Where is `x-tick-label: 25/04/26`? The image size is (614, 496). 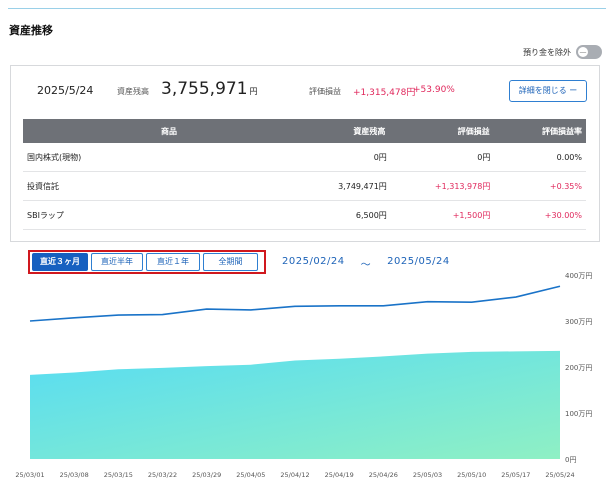
x-tick-label: 25/04/26 is located at coordinates (383, 475).